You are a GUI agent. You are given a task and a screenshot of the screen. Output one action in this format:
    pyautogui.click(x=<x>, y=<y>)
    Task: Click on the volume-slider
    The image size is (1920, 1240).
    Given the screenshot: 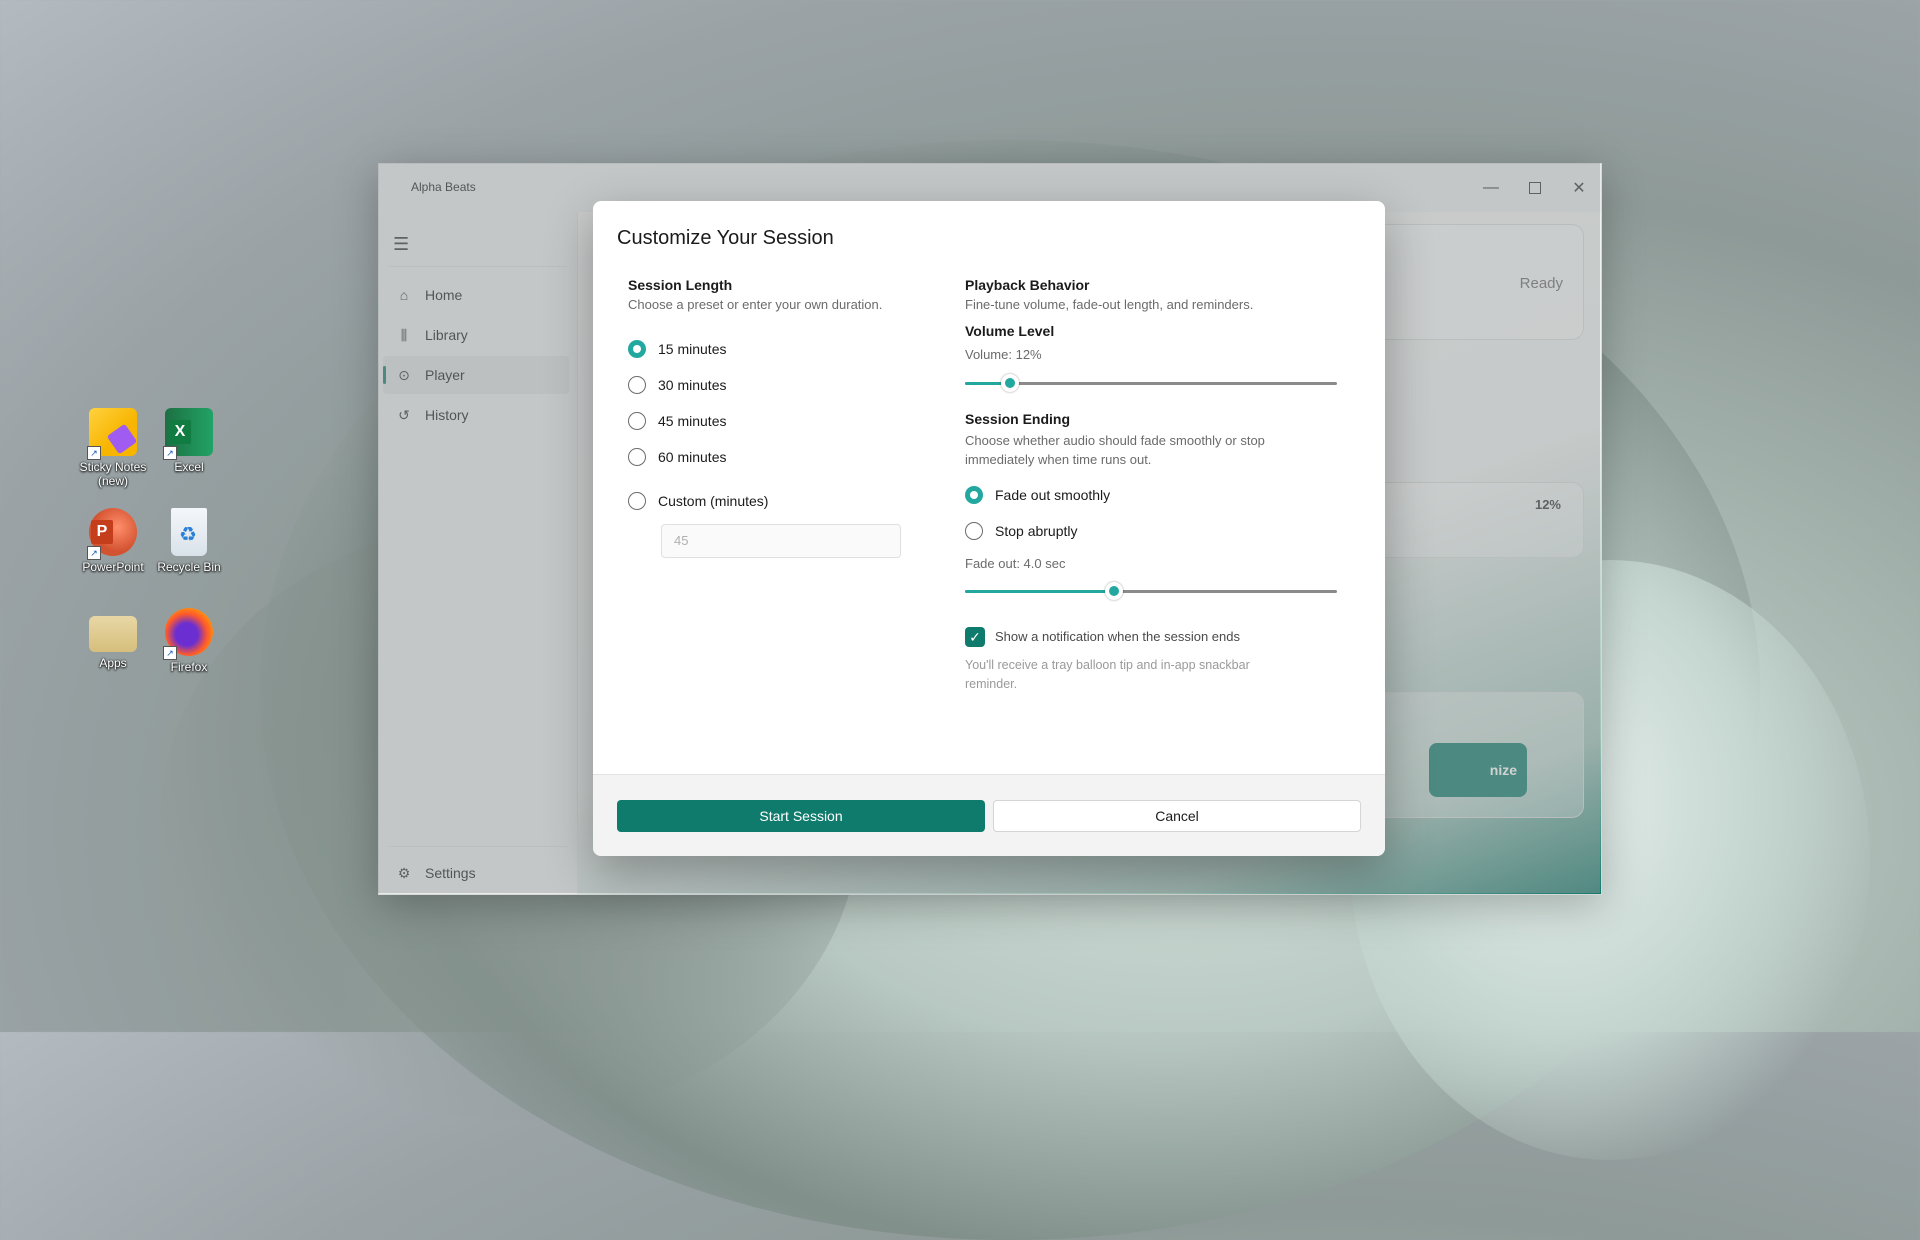 What is the action you would take?
    pyautogui.click(x=1151, y=383)
    